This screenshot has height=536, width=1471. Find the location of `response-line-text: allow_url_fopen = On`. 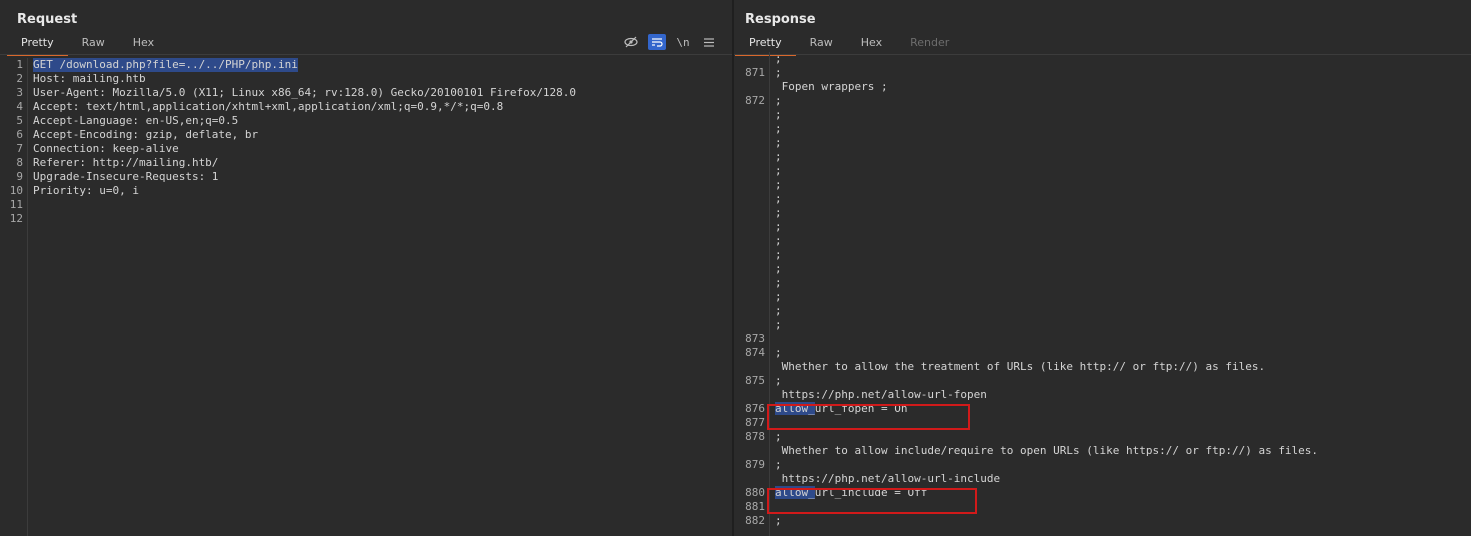

response-line-text: allow_url_fopen = On is located at coordinates (841, 408).